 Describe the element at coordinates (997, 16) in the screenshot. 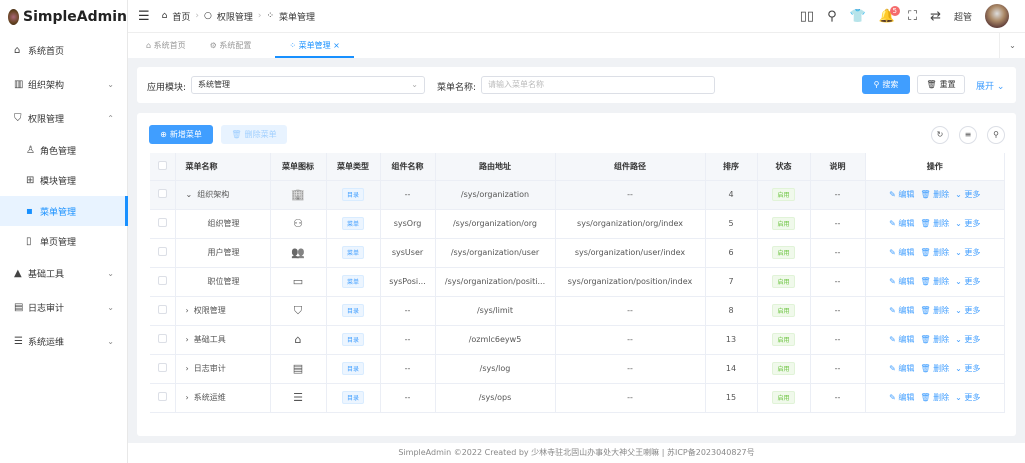

I see `avatar` at that location.